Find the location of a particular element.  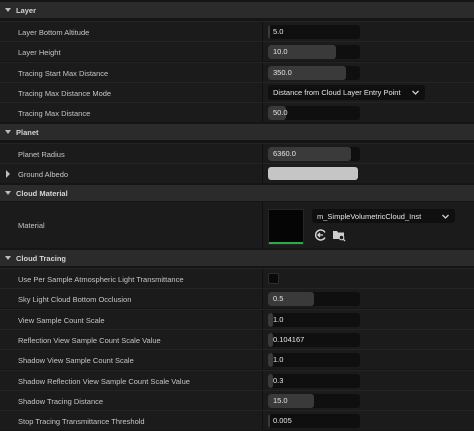

planet-radius-input: 6360.0 is located at coordinates (314, 154).